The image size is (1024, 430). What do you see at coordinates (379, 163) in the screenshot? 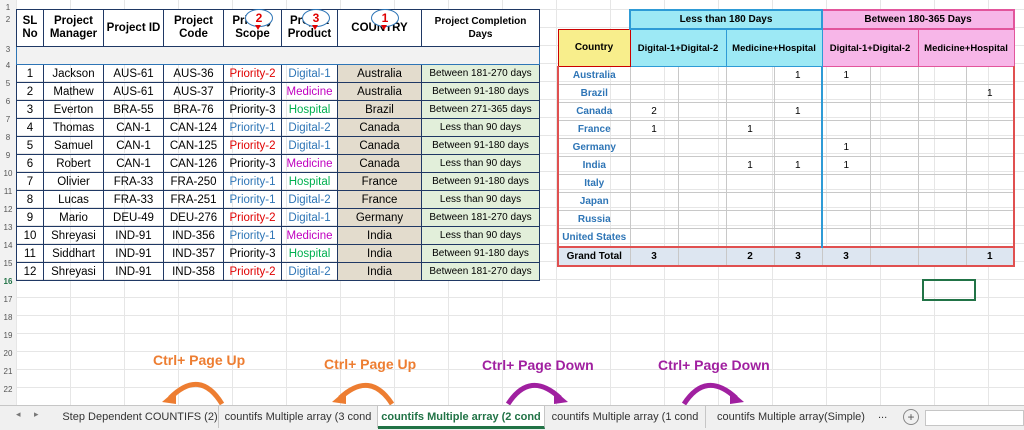
I see `cell-country: Canada` at bounding box center [379, 163].